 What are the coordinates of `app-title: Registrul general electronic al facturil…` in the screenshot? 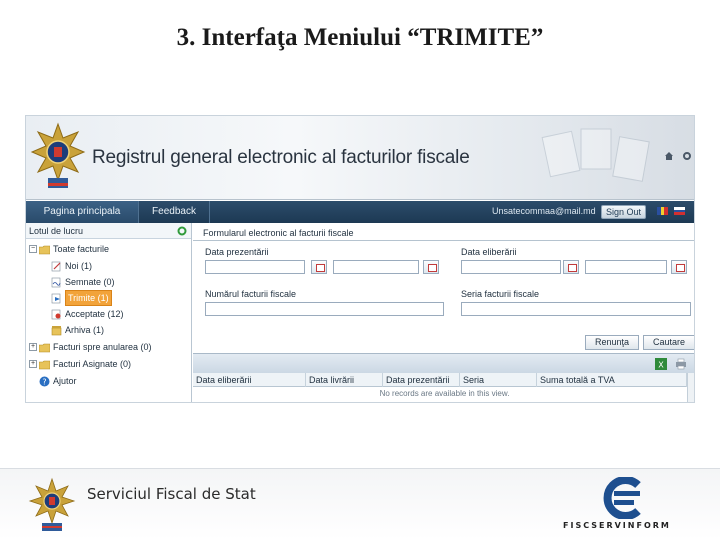 It's located at (281, 157).